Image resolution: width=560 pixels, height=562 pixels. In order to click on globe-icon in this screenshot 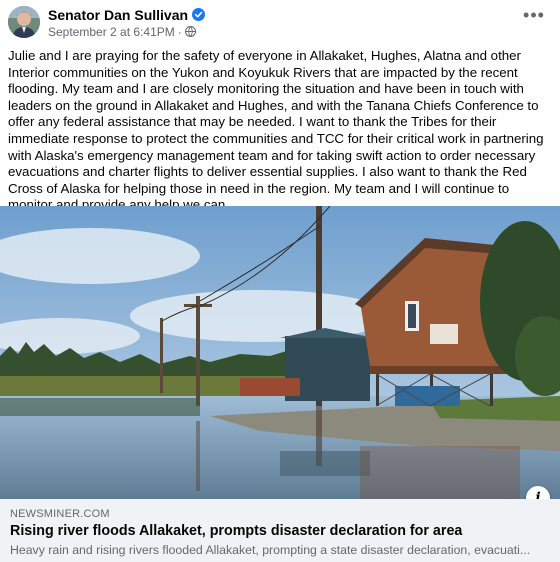, I will do `click(190, 31)`.